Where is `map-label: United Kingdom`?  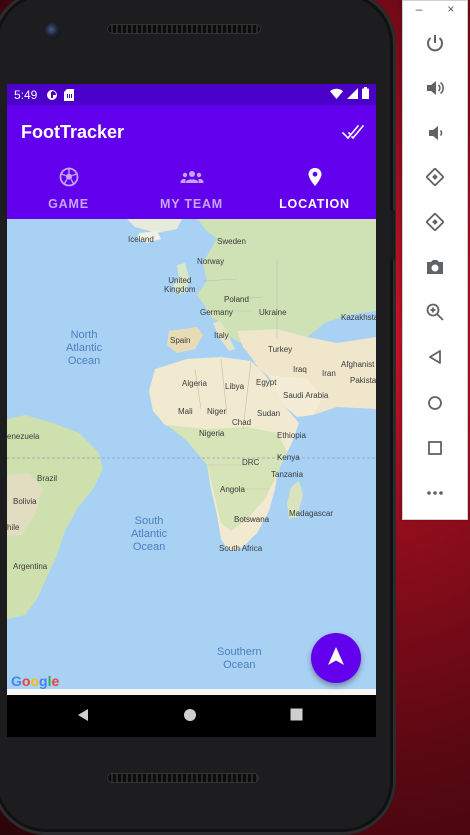
map-label: United Kingdom is located at coordinates (180, 285).